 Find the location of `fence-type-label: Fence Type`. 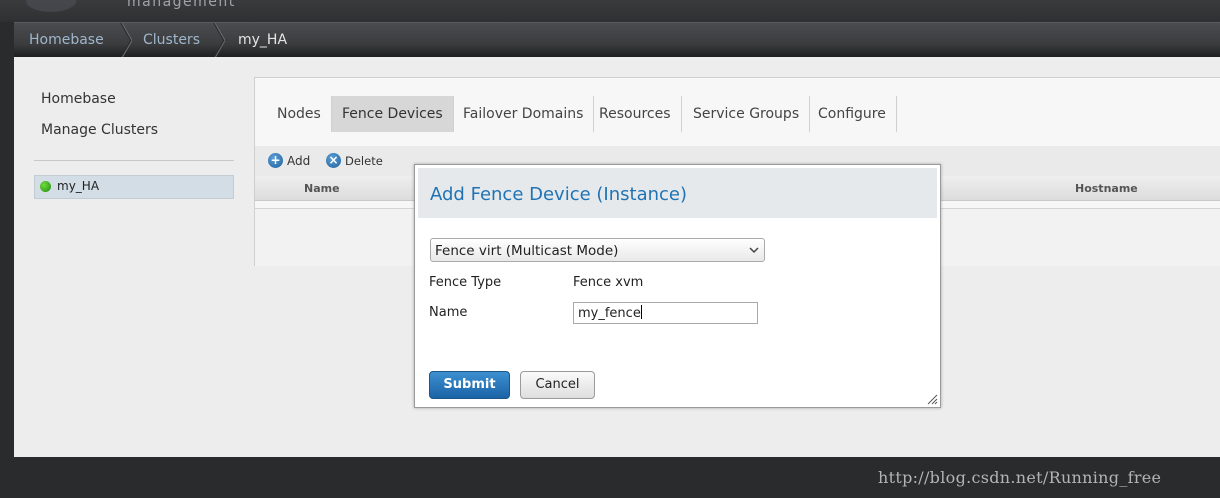

fence-type-label: Fence Type is located at coordinates (465, 282).